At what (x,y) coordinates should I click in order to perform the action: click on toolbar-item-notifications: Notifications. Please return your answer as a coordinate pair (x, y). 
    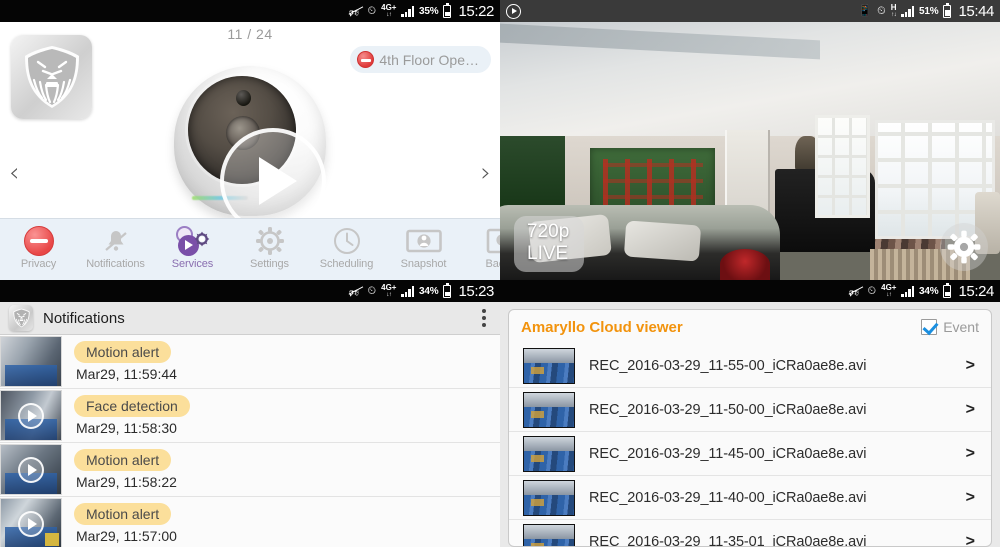
    Looking at the image, I should click on (115, 247).